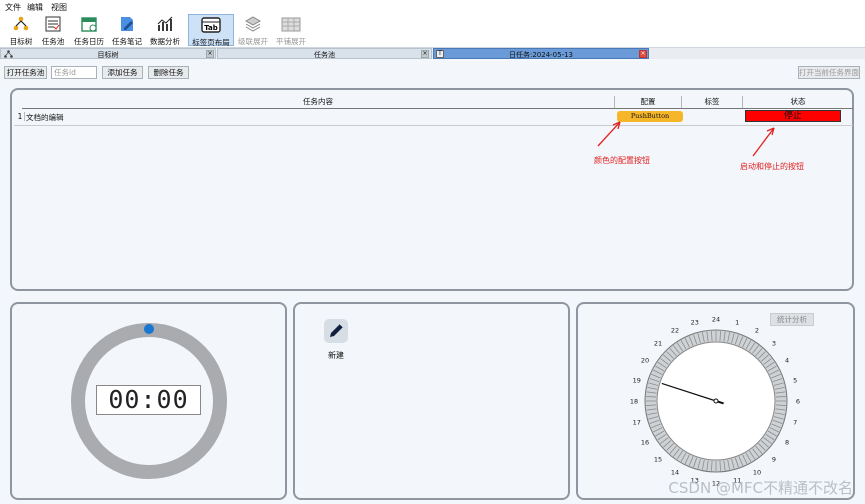 The width and height of the screenshot is (865, 504). Describe the element at coordinates (645, 443) in the screenshot. I see `clock-hour-label: 16` at that location.